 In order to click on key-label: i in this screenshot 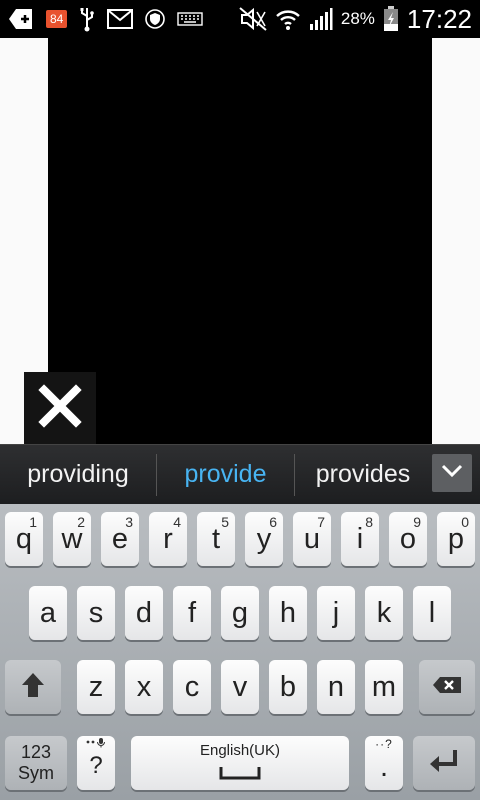, I will do `click(360, 538)`.